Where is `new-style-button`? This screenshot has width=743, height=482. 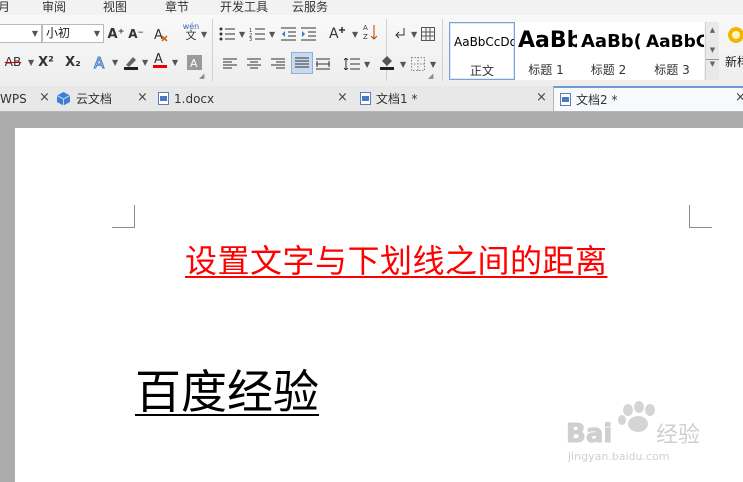
new-style-button is located at coordinates (733, 35).